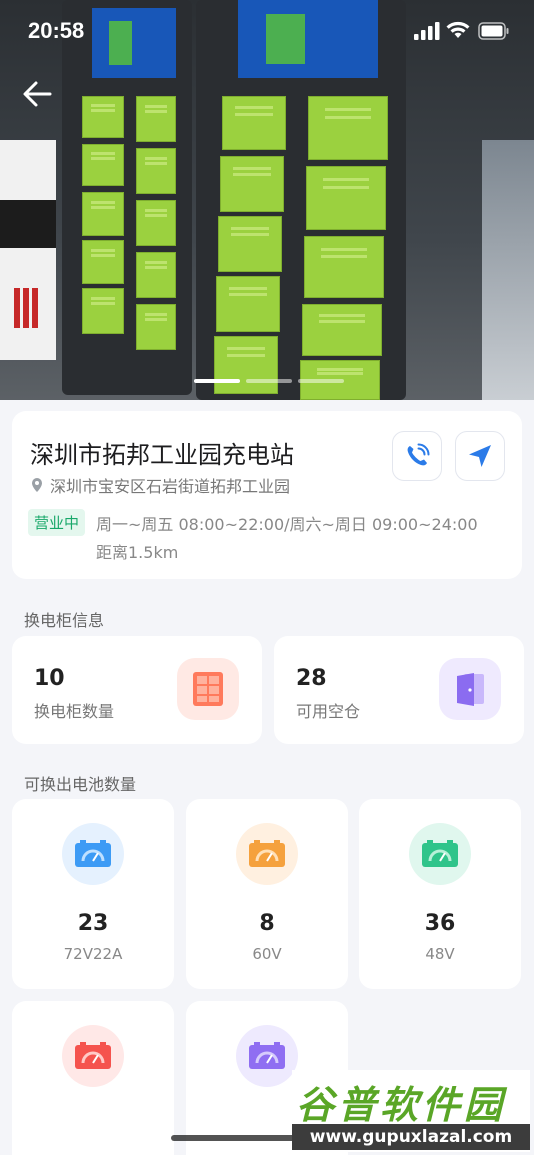  Describe the element at coordinates (37, 485) in the screenshot. I see `location-pin-icon` at that location.